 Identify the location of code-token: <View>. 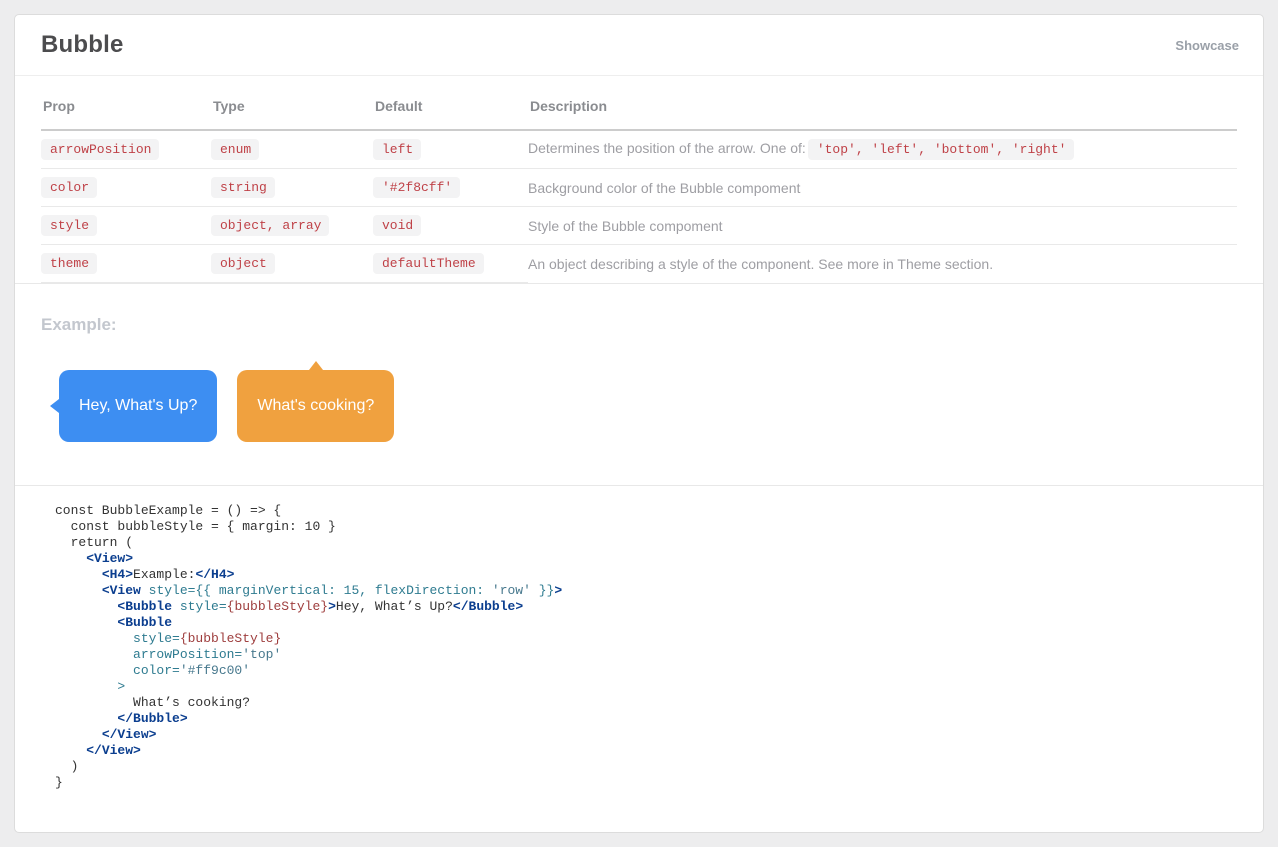
(110, 558).